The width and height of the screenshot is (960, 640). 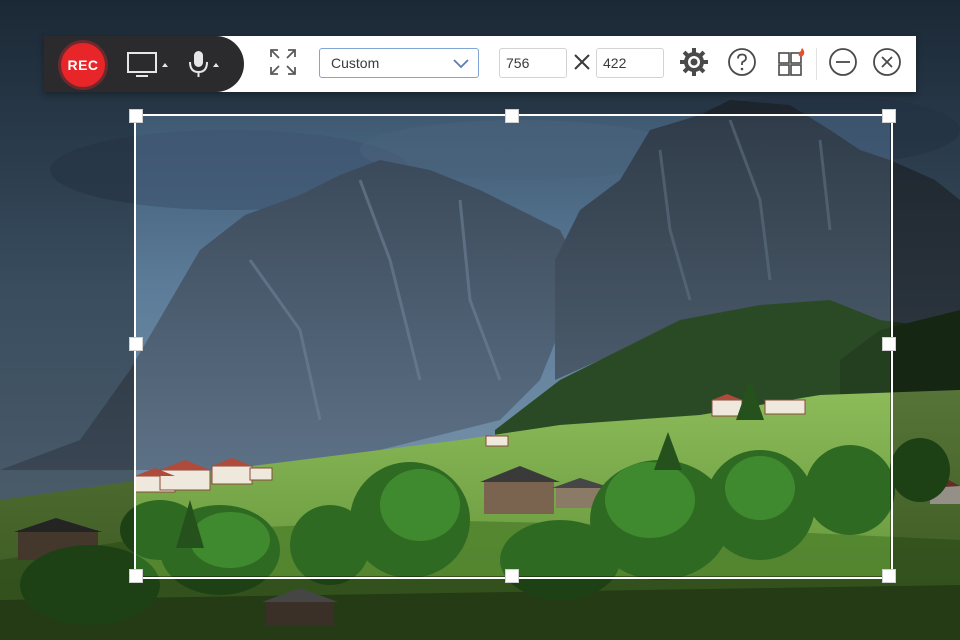 I want to click on close-icon, so click(x=887, y=64).